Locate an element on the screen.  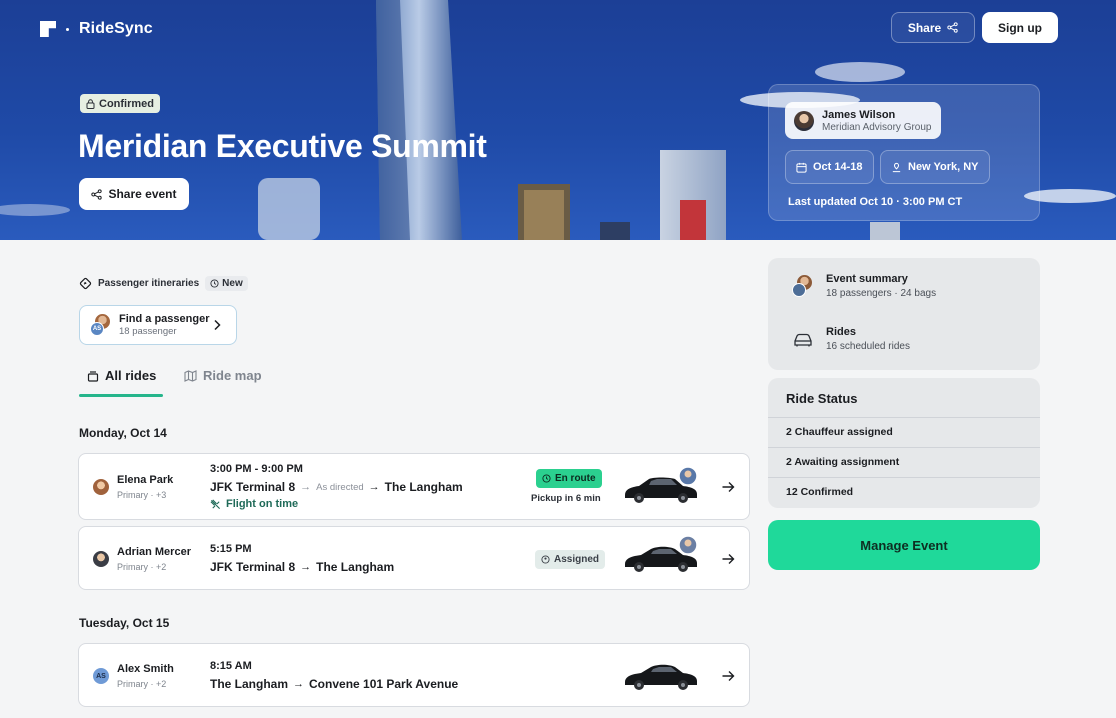
itineraries-label: Passenger itineraries is located at coordinates (149, 283).